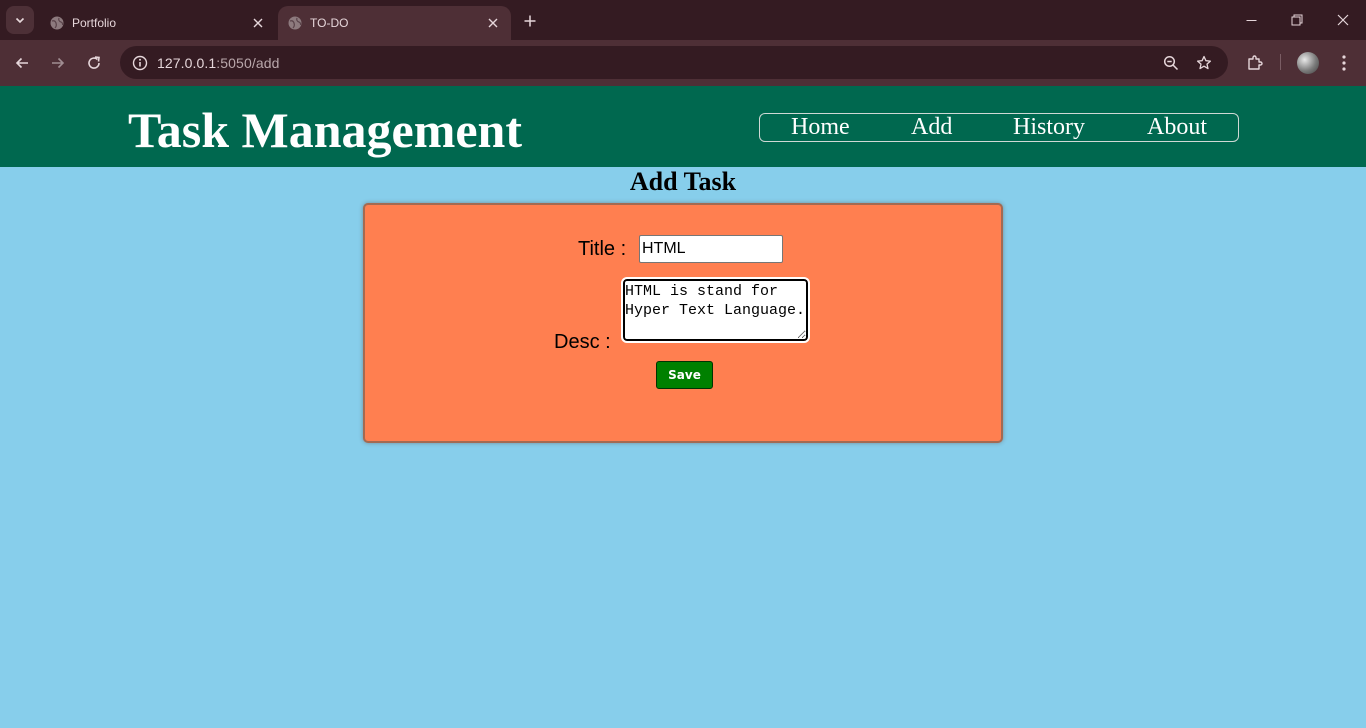 The width and height of the screenshot is (1366, 728). I want to click on extensions-button, so click(1255, 63).